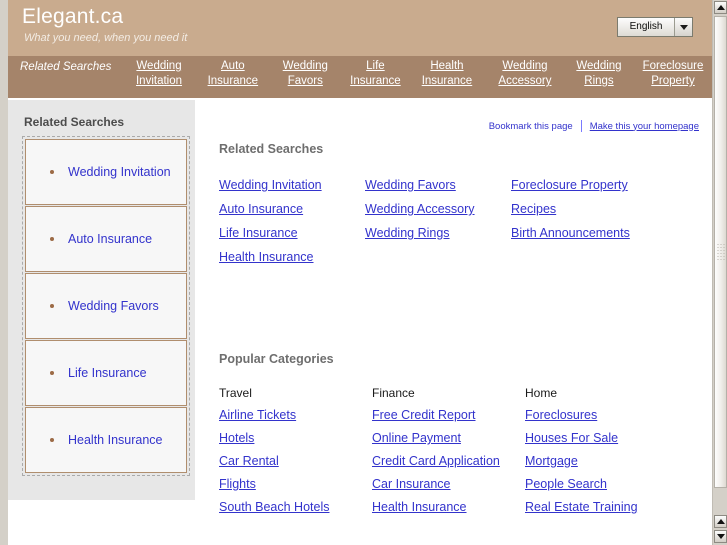 This screenshot has width=727, height=545. I want to click on related-link-auto-insurance: Auto Insurance, so click(261, 209).